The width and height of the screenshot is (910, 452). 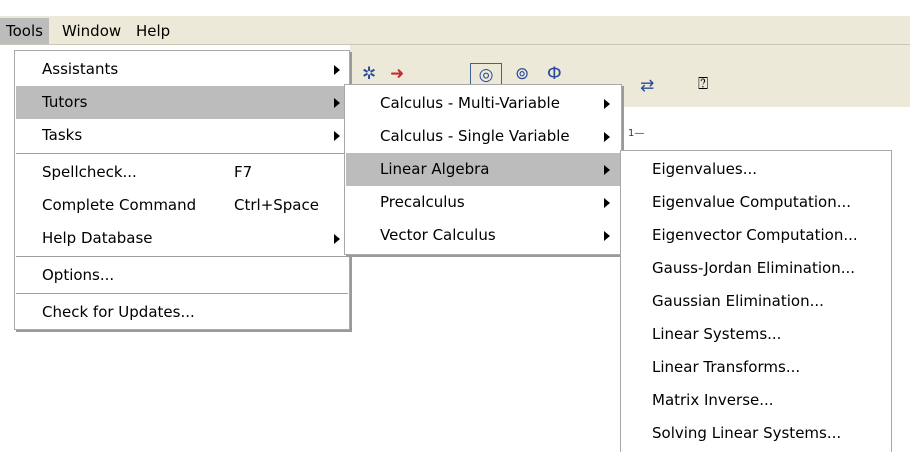 I want to click on menu-item-label: Precalculus, so click(x=422, y=202).